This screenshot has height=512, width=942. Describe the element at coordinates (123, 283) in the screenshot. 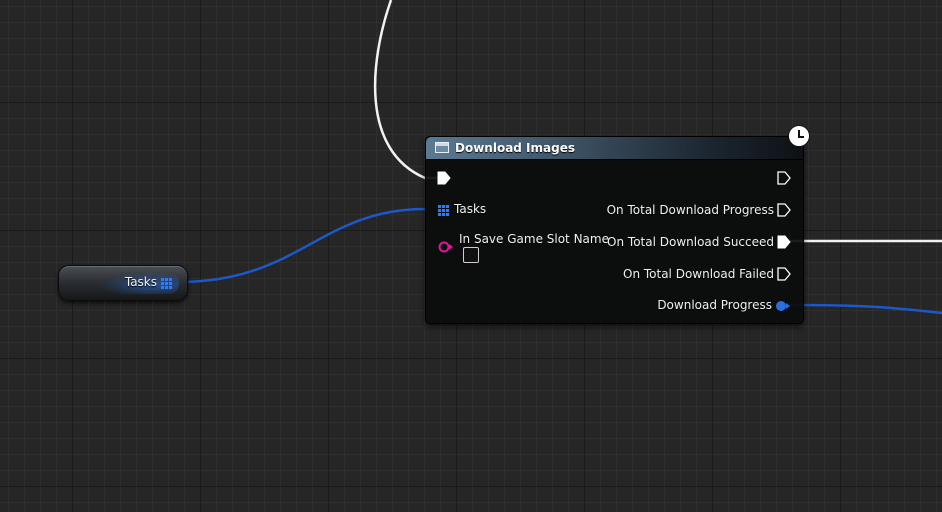

I see `tasks-variable-node: Tasks` at that location.